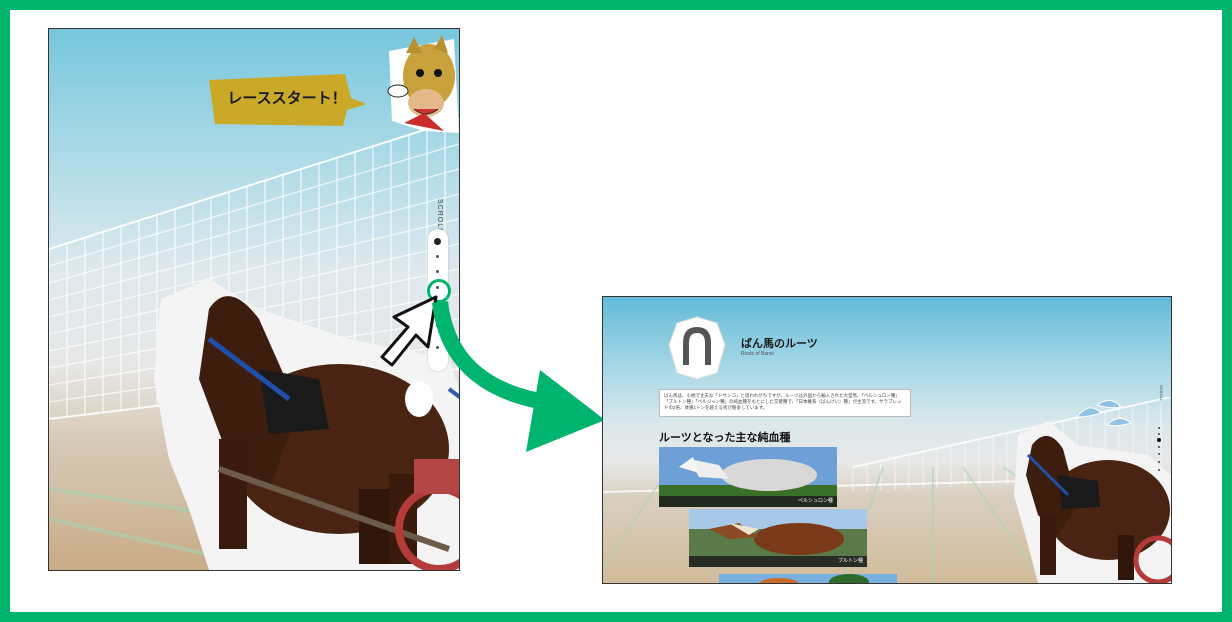 Image resolution: width=1232 pixels, height=622 pixels. Describe the element at coordinates (518, 376) in the screenshot. I see `transition-arrow-icon` at that location.